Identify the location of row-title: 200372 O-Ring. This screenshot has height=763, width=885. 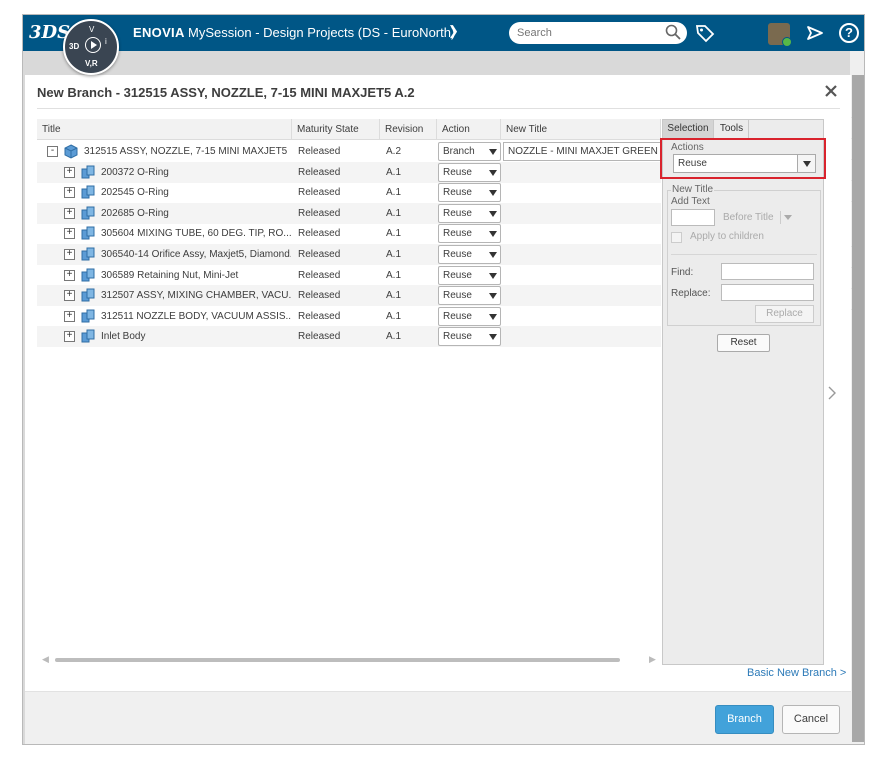
(135, 172).